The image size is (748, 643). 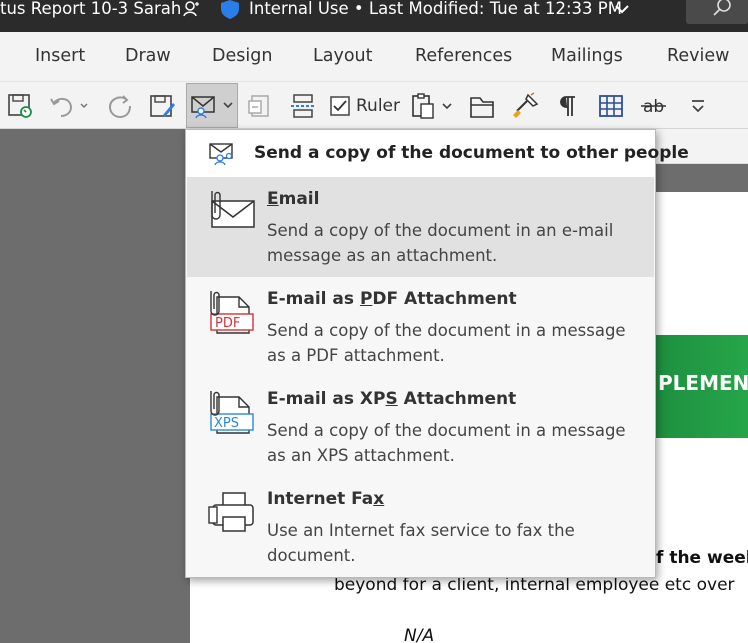 What do you see at coordinates (273, 199) in the screenshot?
I see `access-key: E` at bounding box center [273, 199].